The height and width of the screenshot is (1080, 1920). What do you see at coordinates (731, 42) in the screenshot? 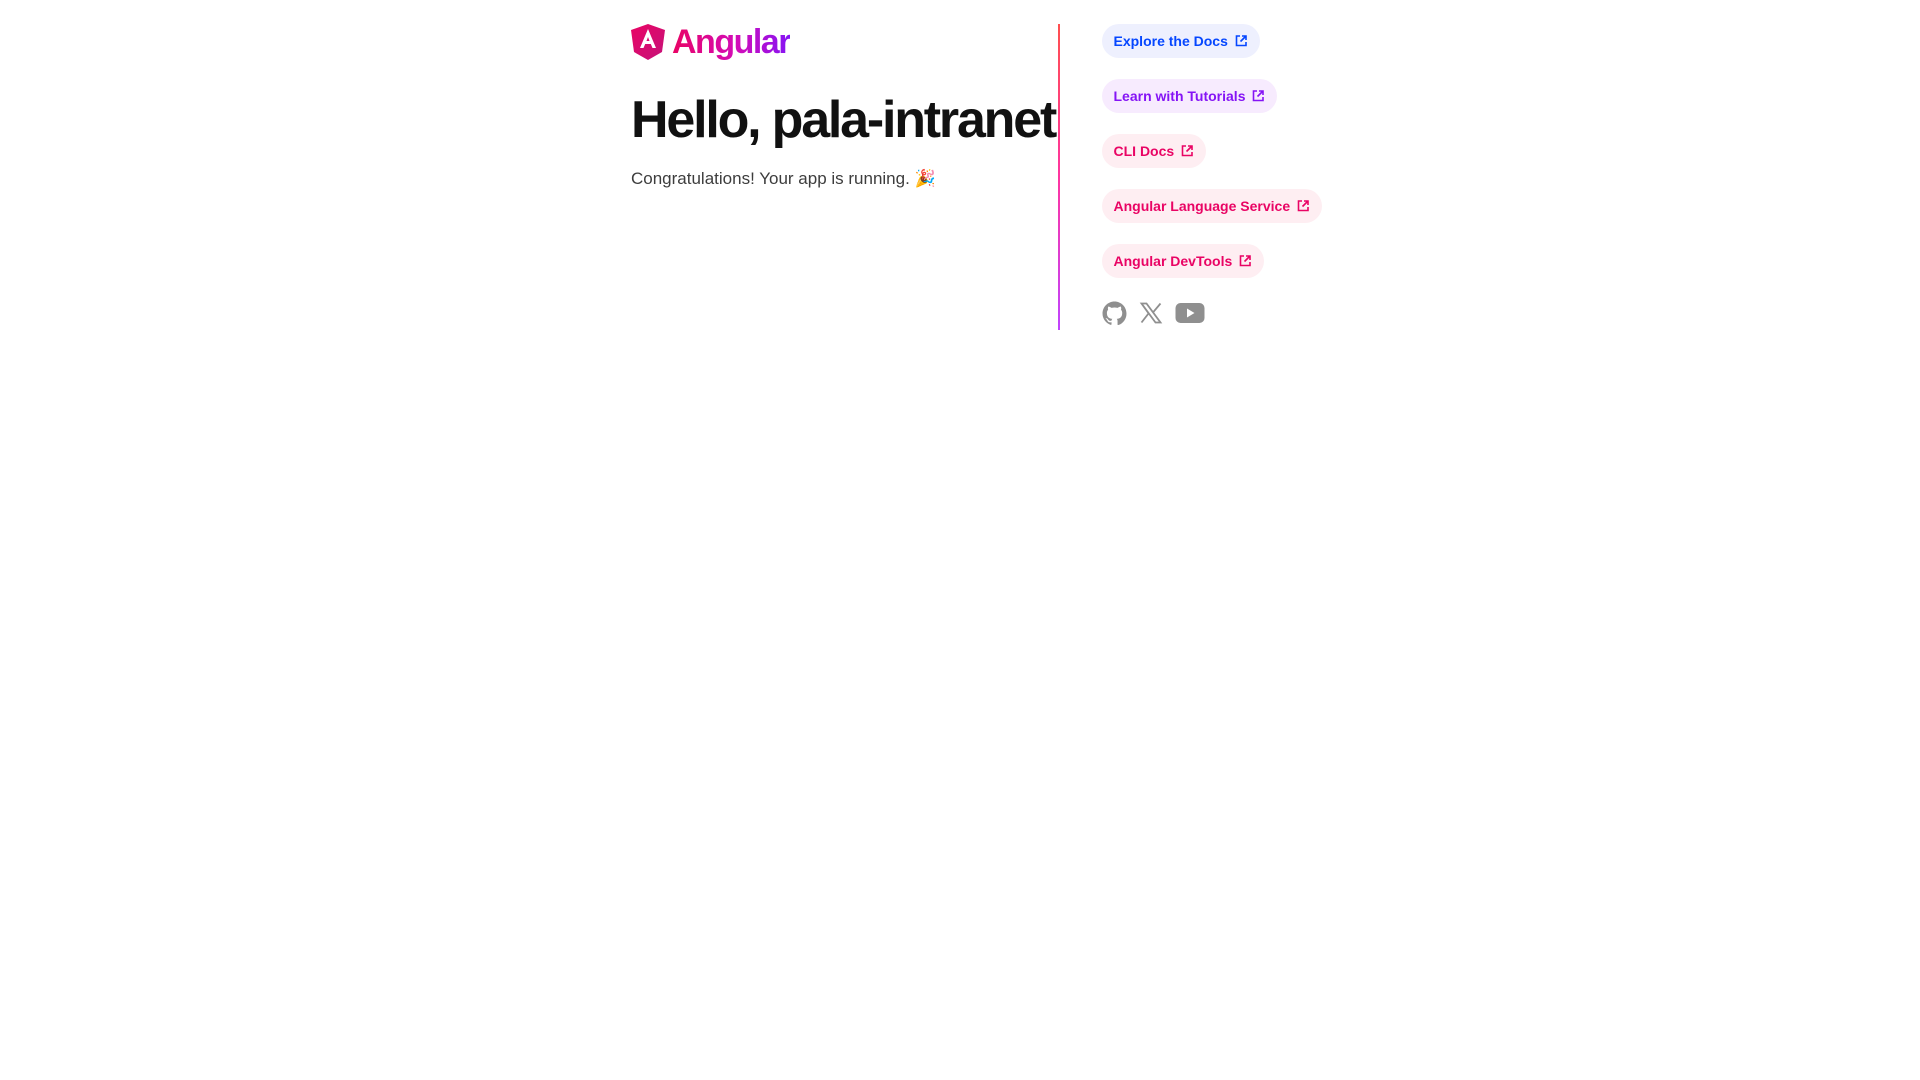
I see `logo-text: Angular` at bounding box center [731, 42].